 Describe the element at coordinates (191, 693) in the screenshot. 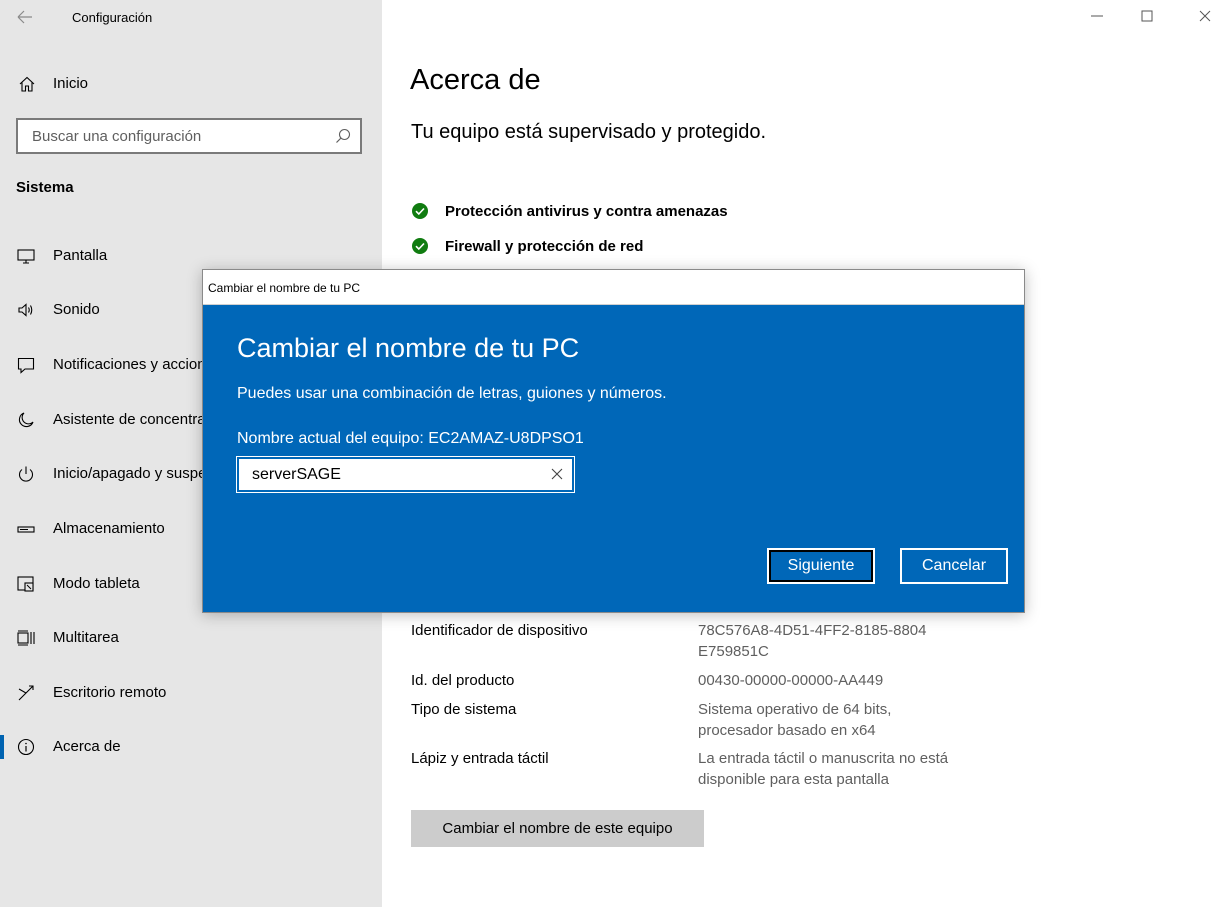

I see `sidebar-item-escritorio-remoto: Escritorio remoto` at that location.